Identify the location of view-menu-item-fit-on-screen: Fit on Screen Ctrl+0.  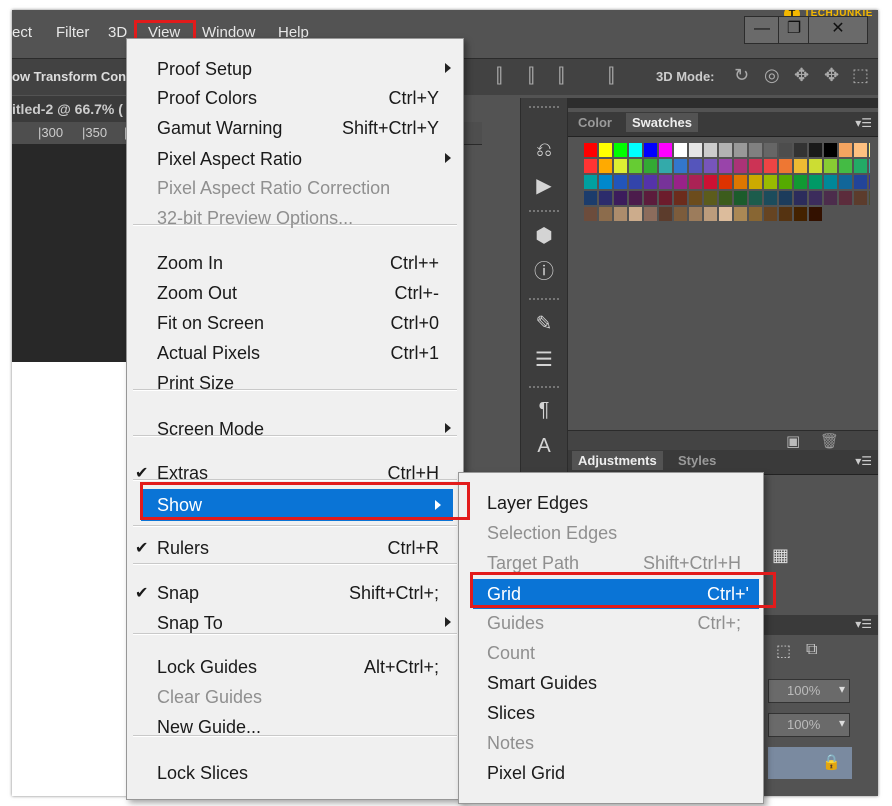
(295, 323).